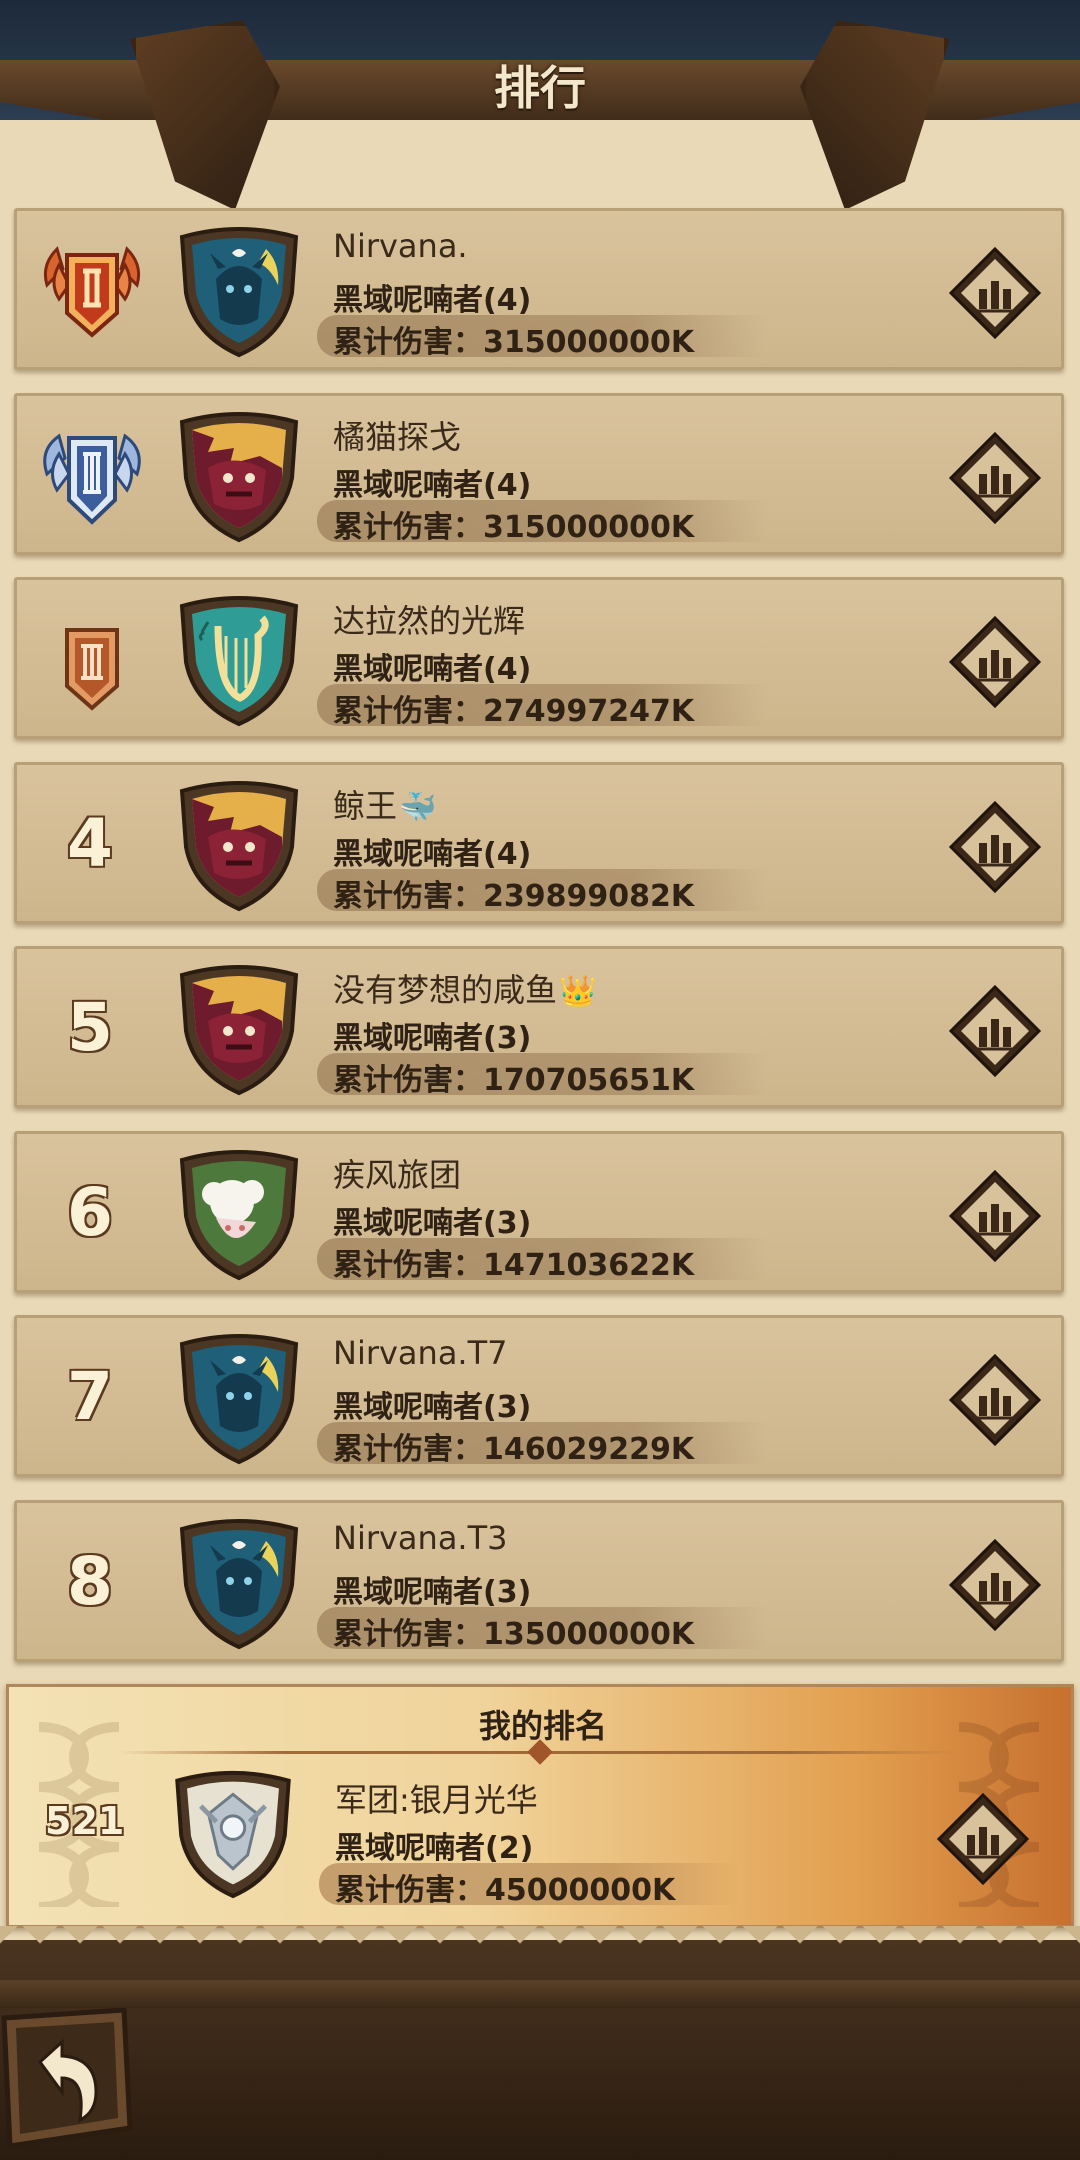 This screenshot has width=1080, height=2160. I want to click on guild-name: 没有梦想的咸鱼👑, so click(464, 988).